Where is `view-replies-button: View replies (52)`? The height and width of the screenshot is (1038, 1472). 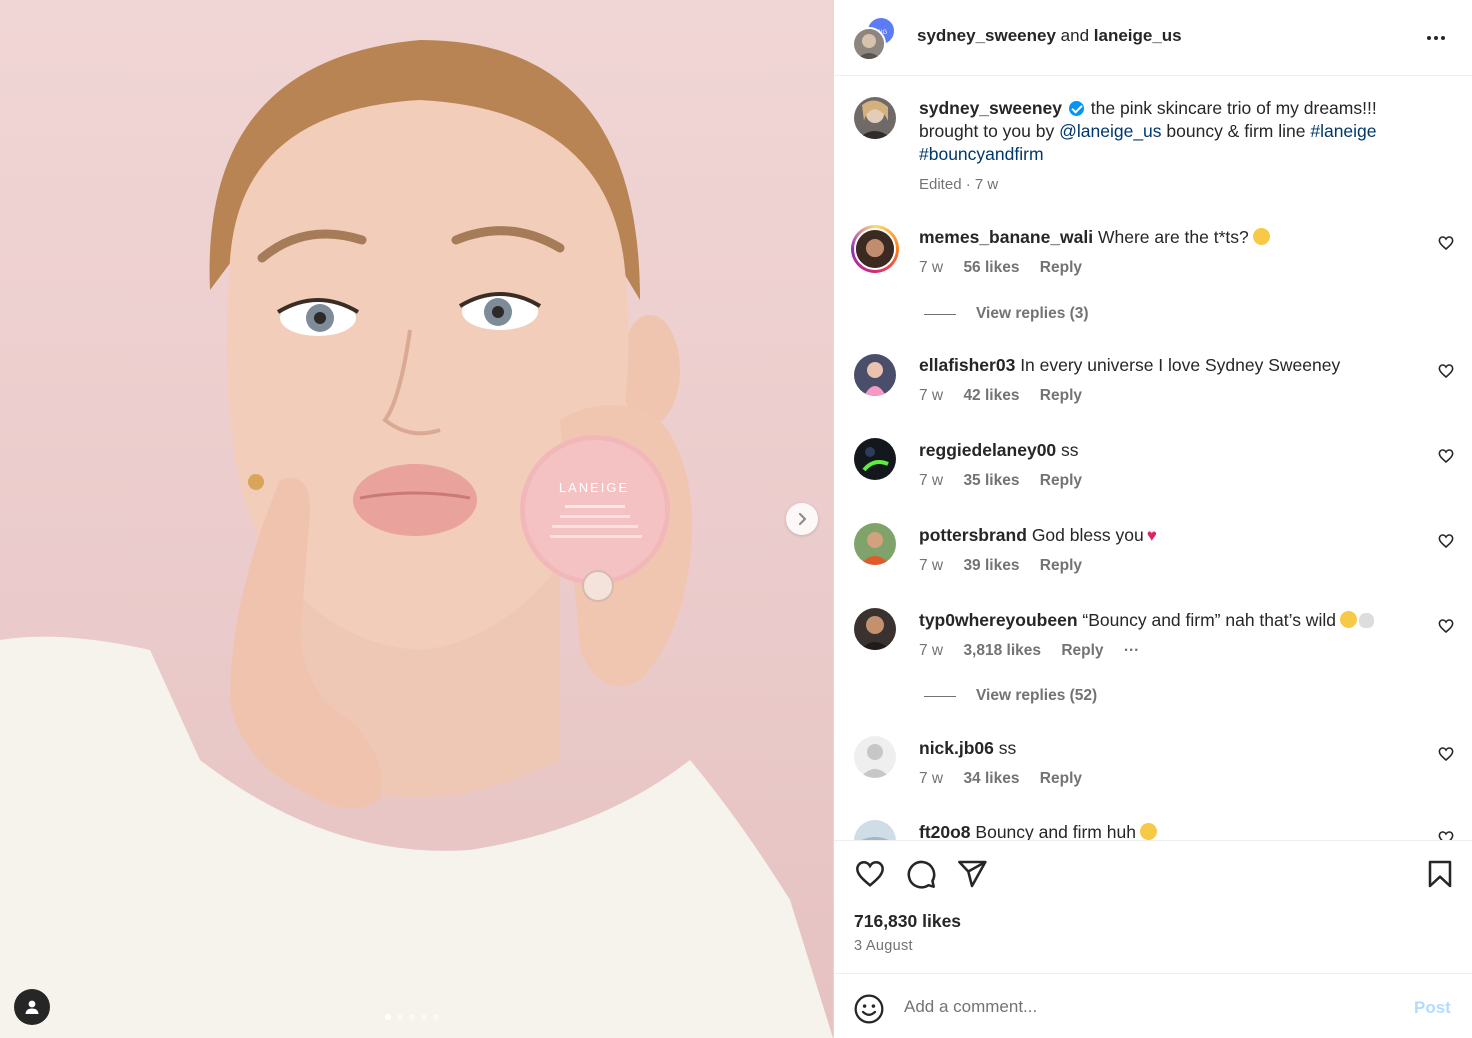
view-replies-button: View replies (52) is located at coordinates (1010, 696).